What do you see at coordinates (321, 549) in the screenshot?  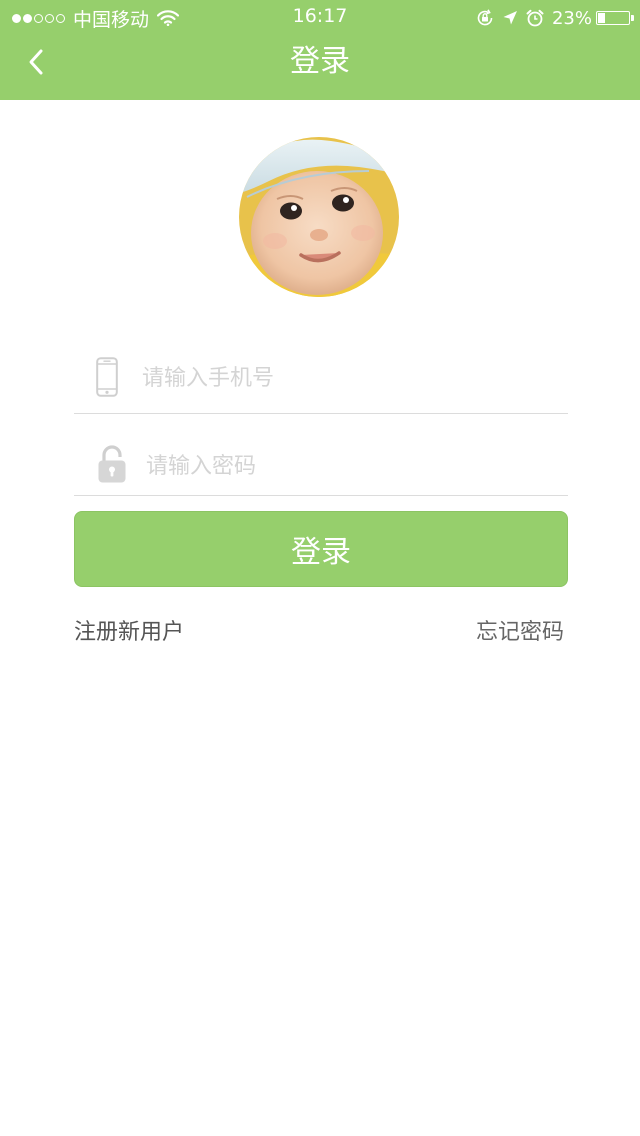 I see `login-button: 登录` at bounding box center [321, 549].